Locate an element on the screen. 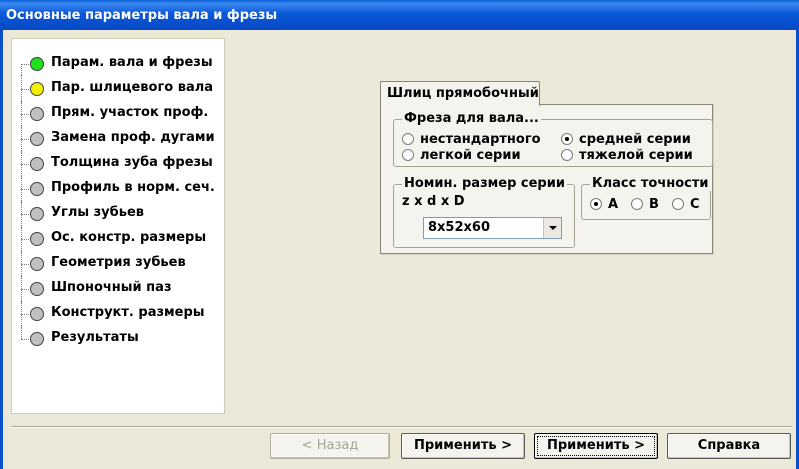  title-bar: Основные параметры вала и фрезы is located at coordinates (399, 15).